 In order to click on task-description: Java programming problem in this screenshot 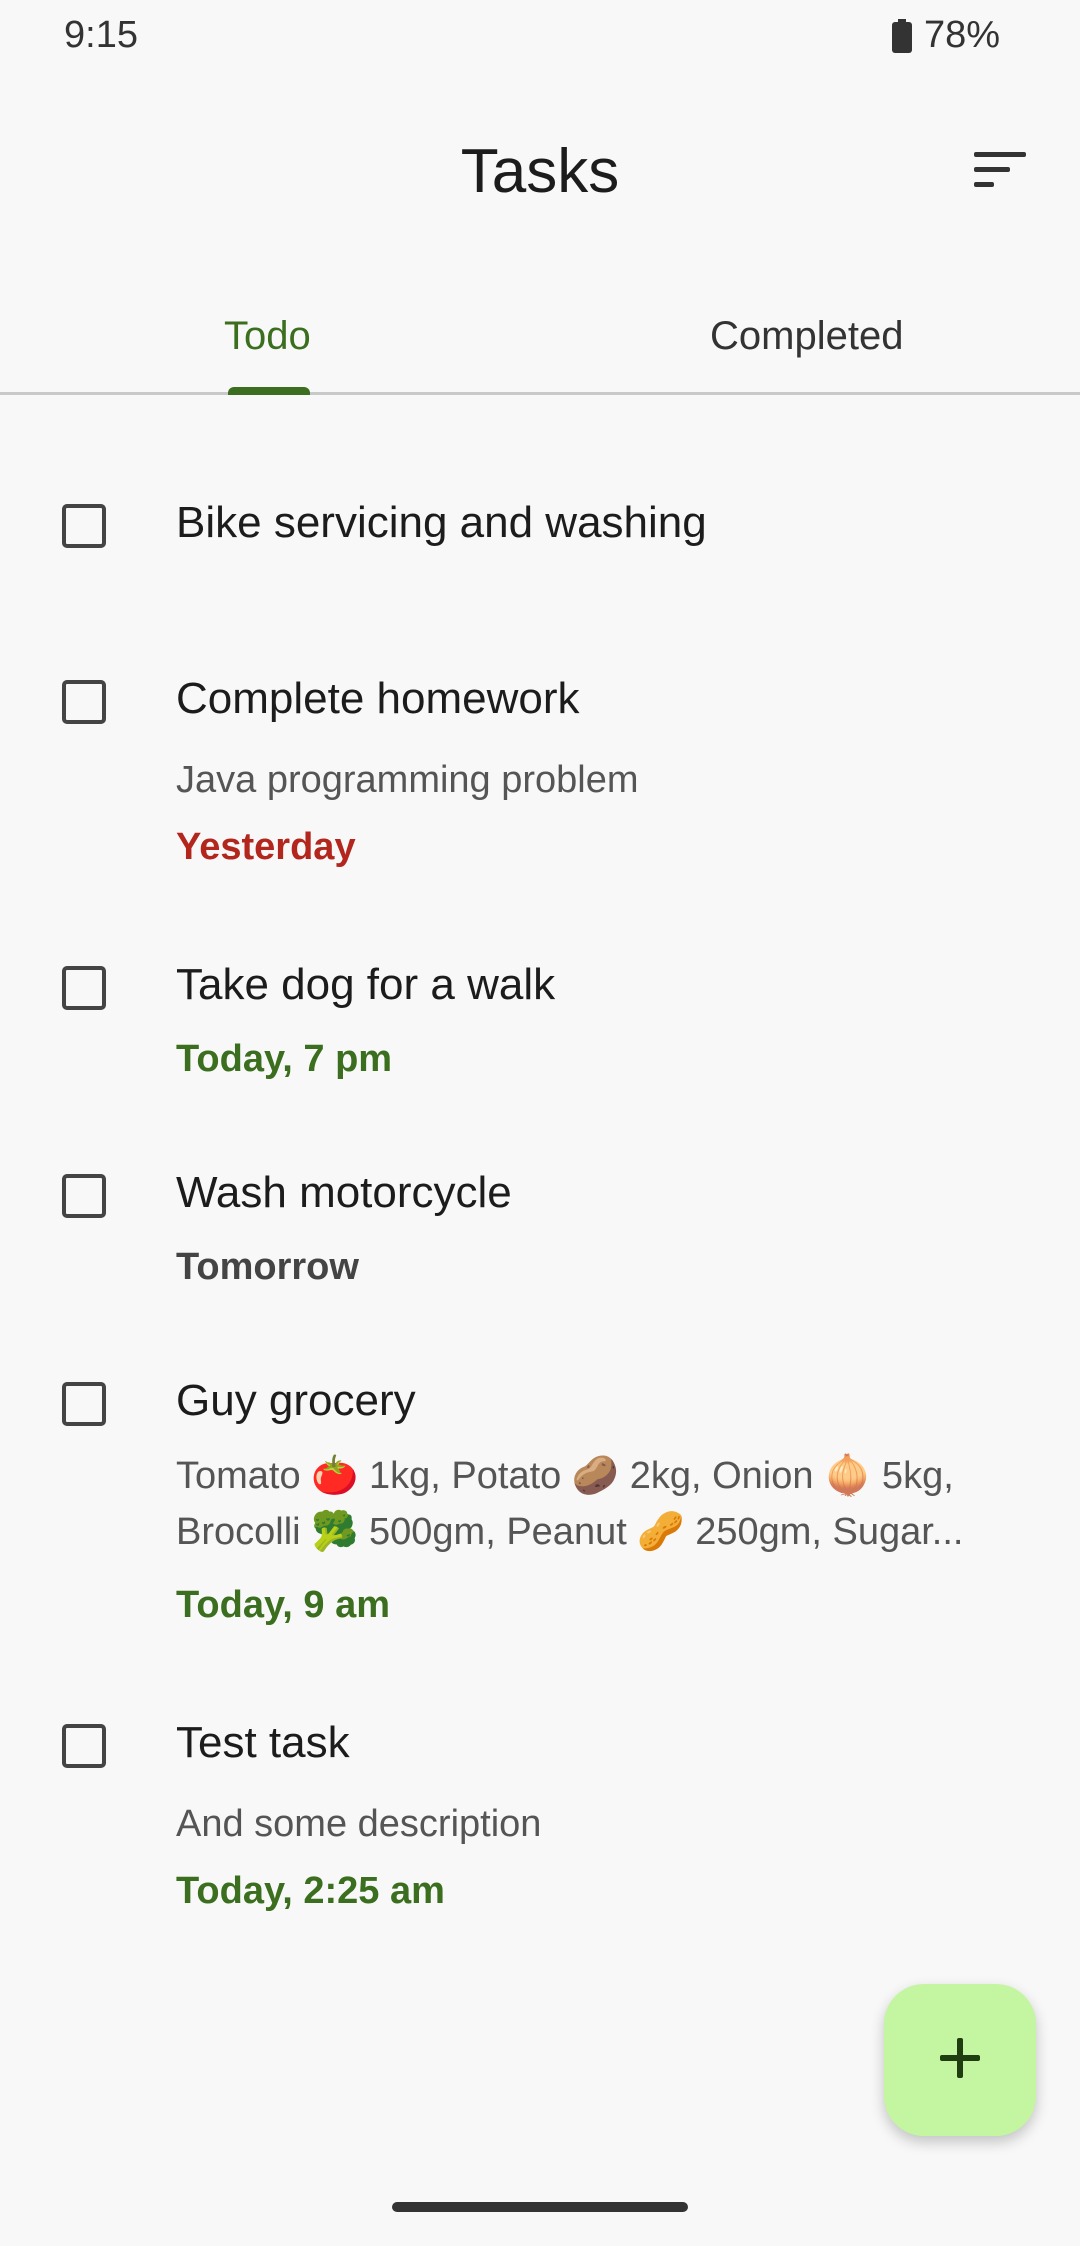, I will do `click(407, 780)`.